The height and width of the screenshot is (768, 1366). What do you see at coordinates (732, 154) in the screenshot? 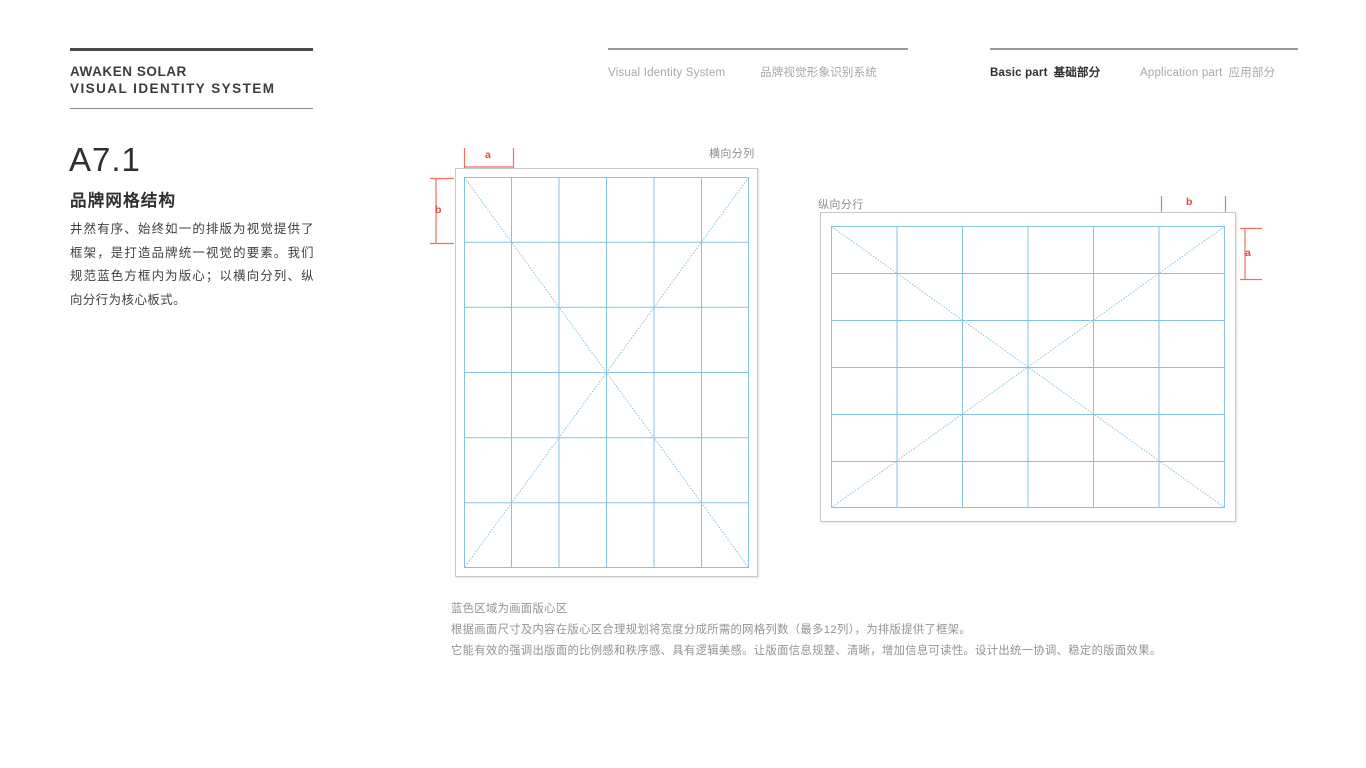
I see `portrait-diagram-caption: 横向分列` at bounding box center [732, 154].